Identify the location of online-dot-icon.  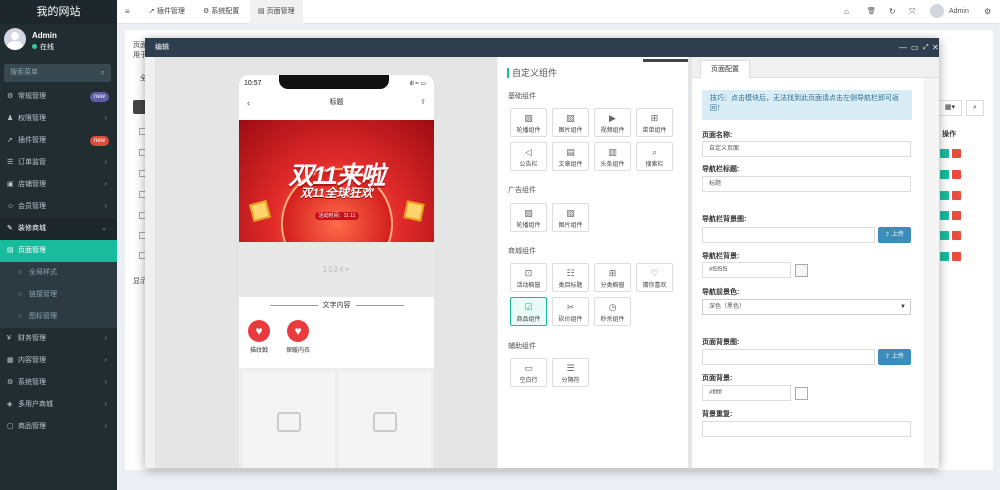
(34, 46).